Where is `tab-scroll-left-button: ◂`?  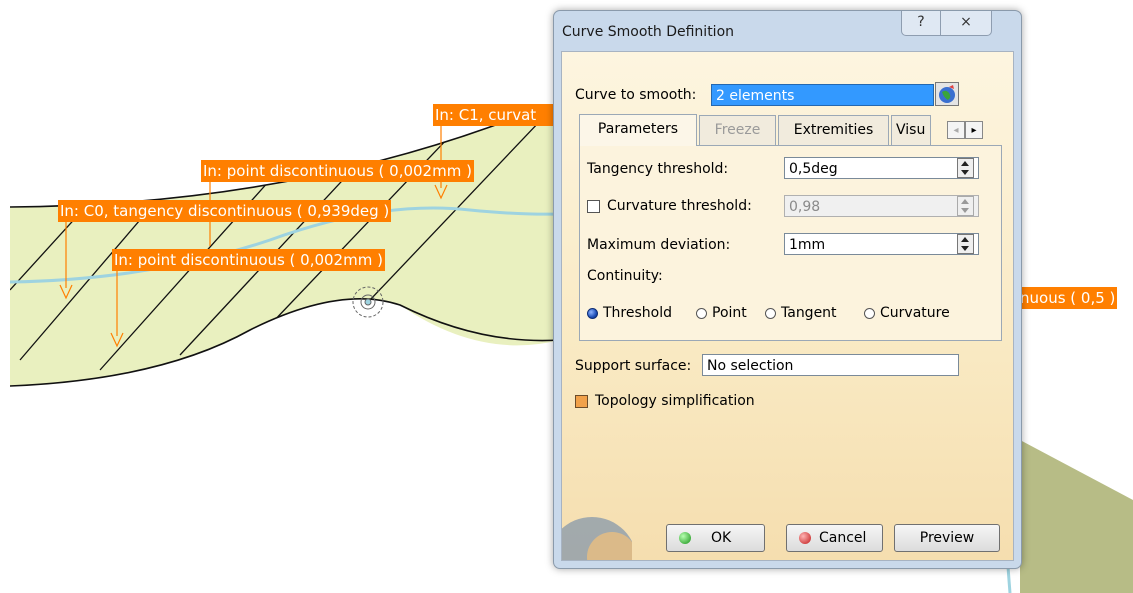 tab-scroll-left-button: ◂ is located at coordinates (956, 130).